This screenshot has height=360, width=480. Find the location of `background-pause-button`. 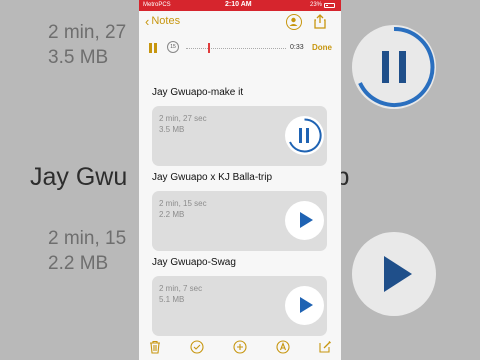

background-pause-button is located at coordinates (394, 67).